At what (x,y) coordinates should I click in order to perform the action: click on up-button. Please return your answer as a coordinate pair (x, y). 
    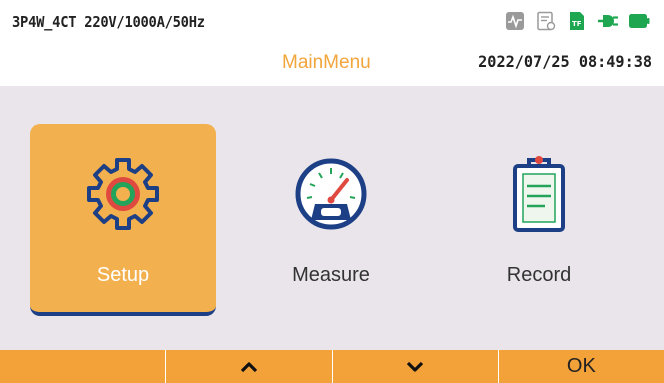
    Looking at the image, I should click on (249, 366).